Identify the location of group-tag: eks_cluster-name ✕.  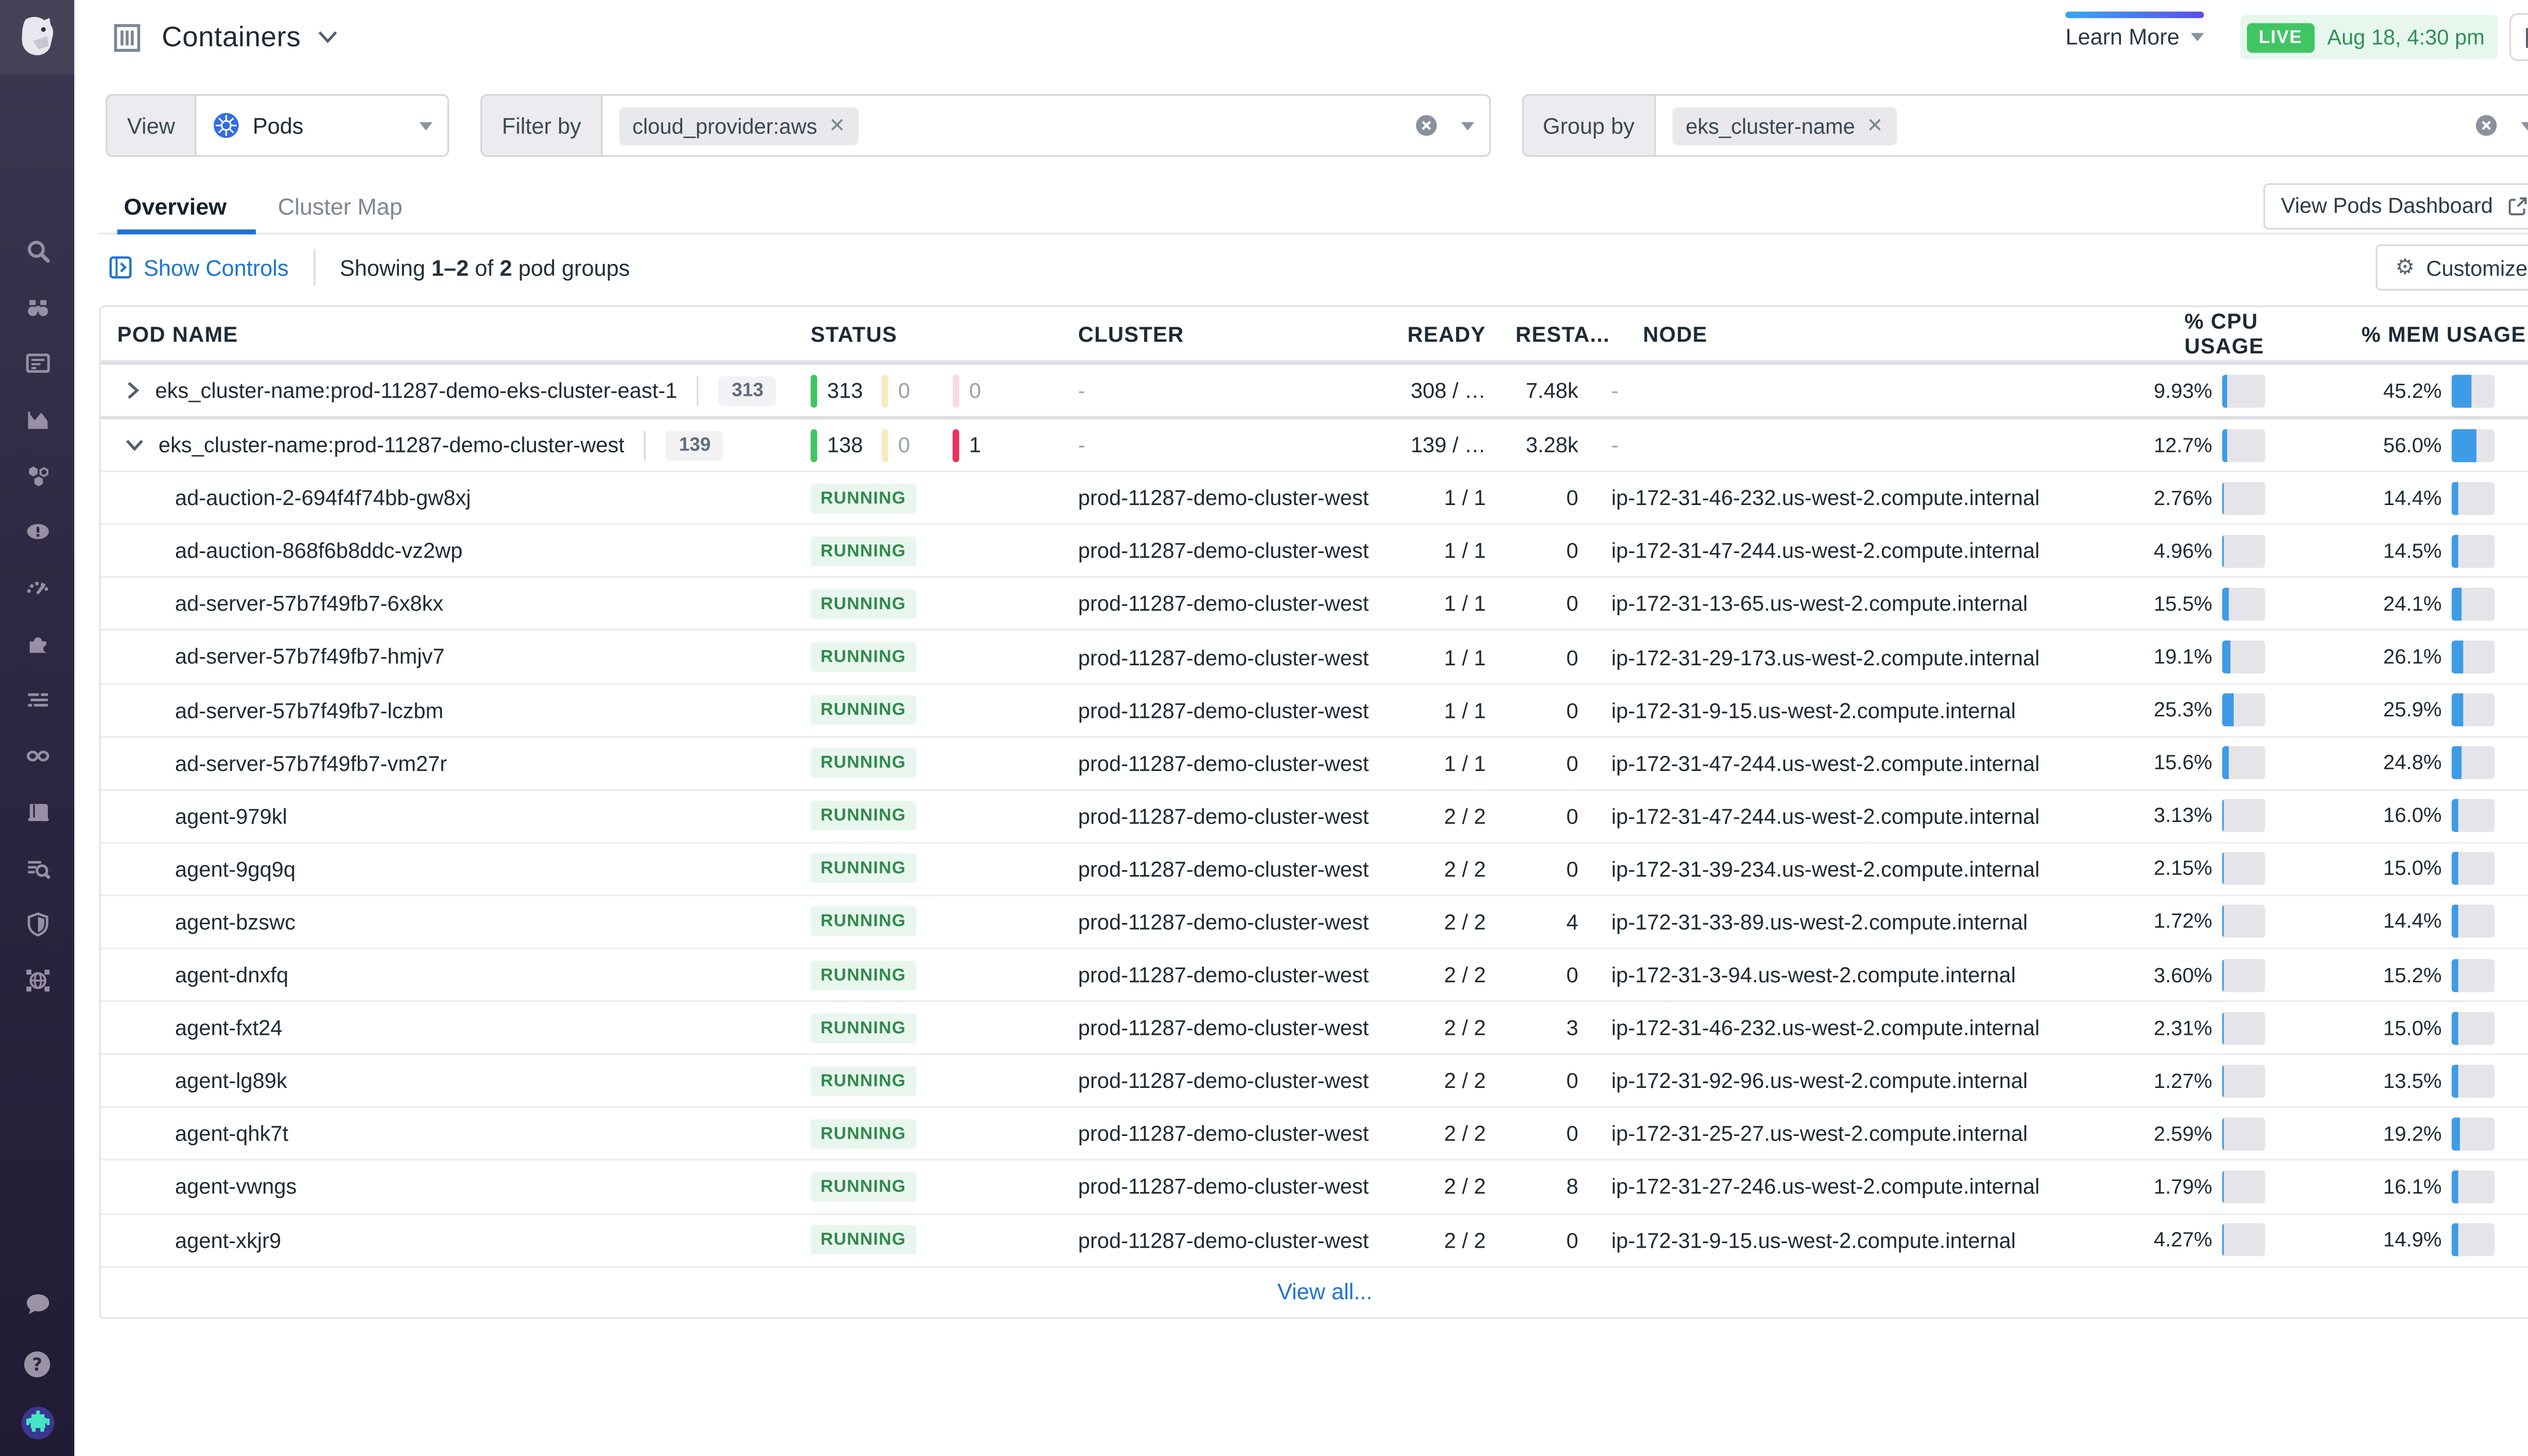
(1785, 125).